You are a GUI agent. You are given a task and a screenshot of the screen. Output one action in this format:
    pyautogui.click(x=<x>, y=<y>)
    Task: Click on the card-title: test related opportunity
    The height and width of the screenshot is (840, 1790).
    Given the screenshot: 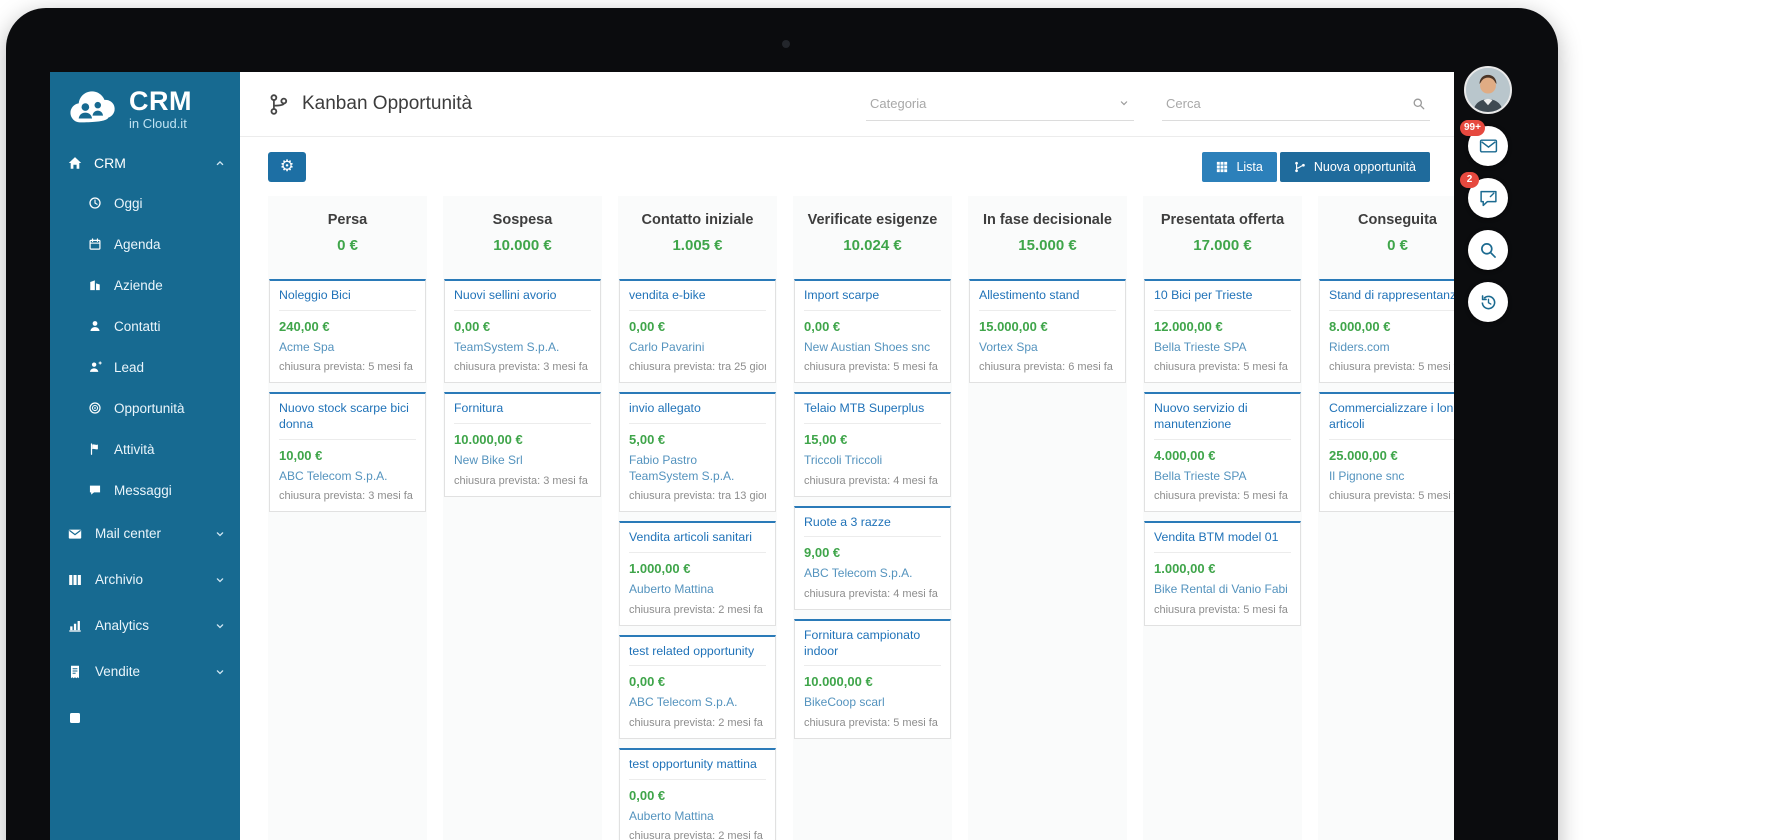 What is the action you would take?
    pyautogui.click(x=697, y=655)
    